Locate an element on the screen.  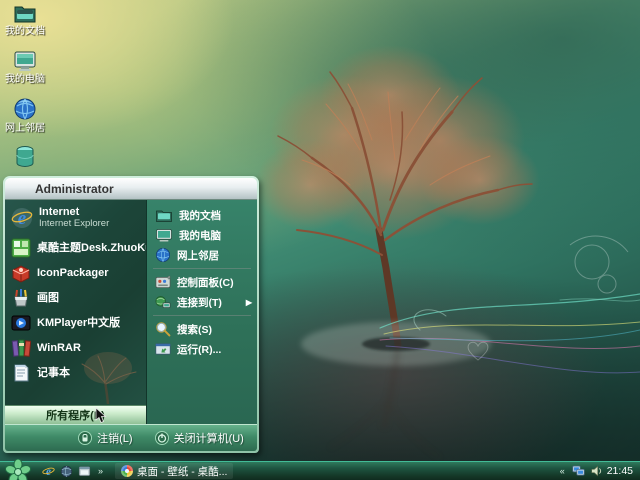
start-menu-item-my-computer: 我的电脑 is located at coordinates (202, 235).